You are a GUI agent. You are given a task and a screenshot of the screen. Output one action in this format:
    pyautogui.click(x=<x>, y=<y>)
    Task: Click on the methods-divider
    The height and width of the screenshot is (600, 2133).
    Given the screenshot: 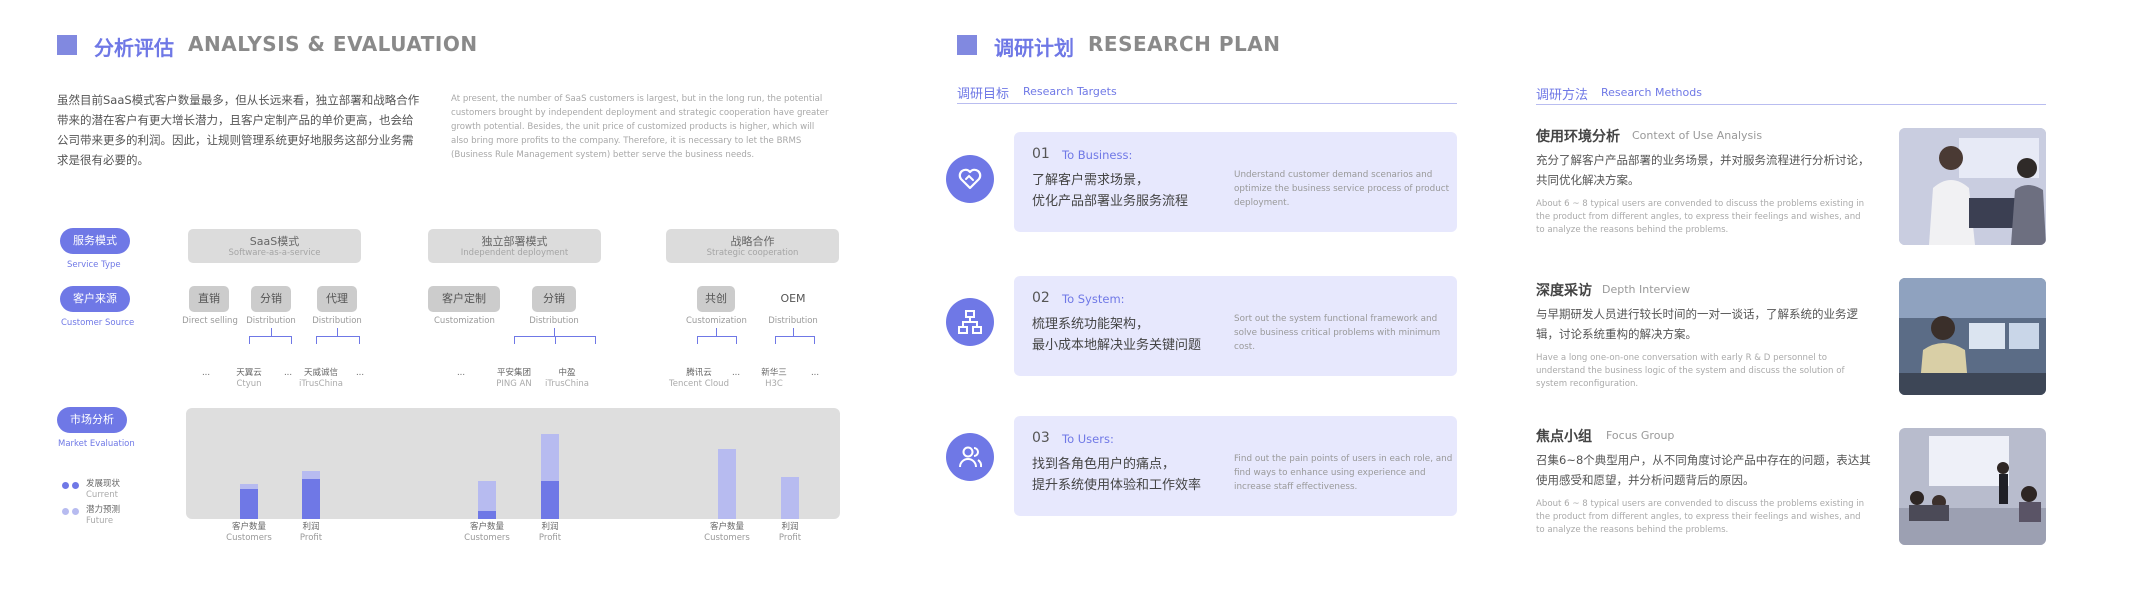 What is the action you would take?
    pyautogui.click(x=1791, y=104)
    